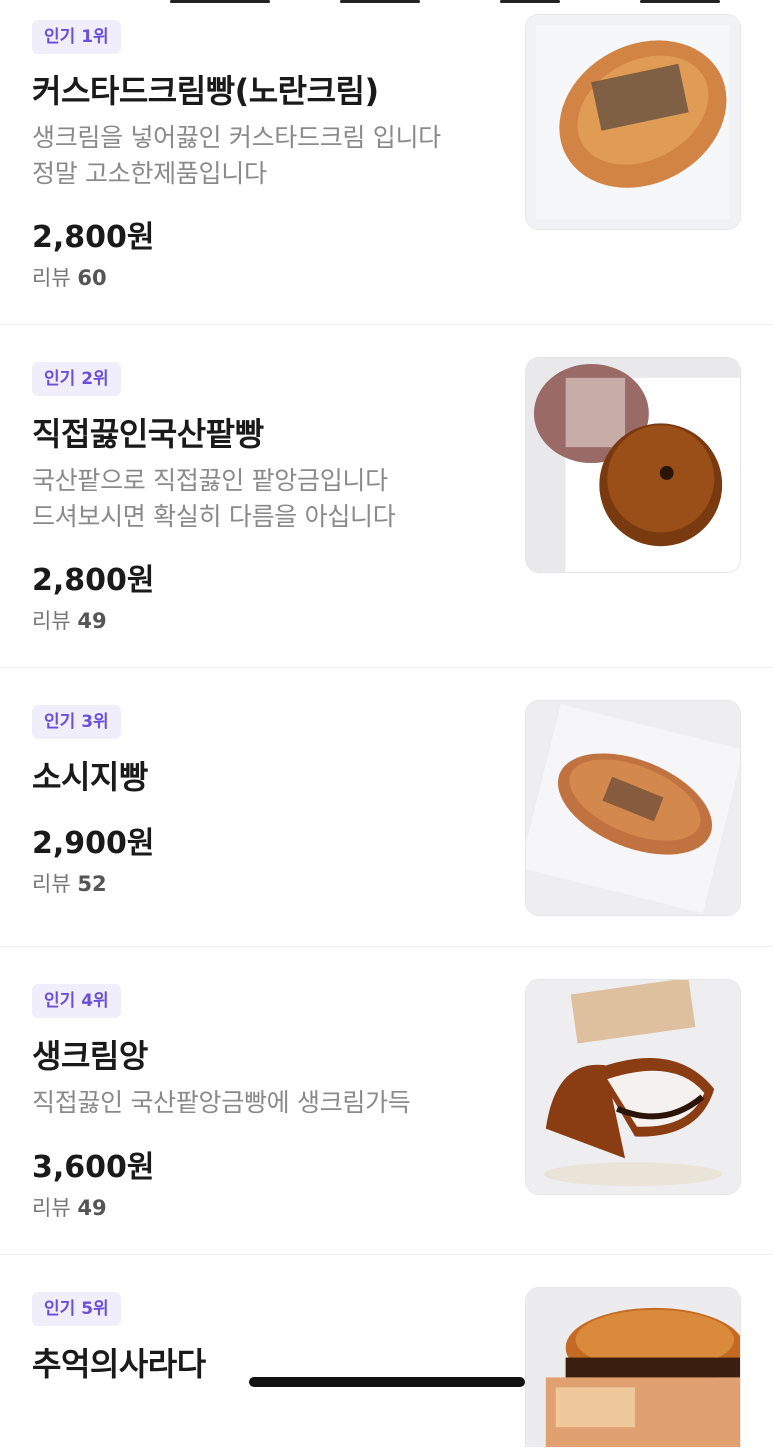 The width and height of the screenshot is (773, 1455). I want to click on review-count: 리뷰 60, so click(69, 278).